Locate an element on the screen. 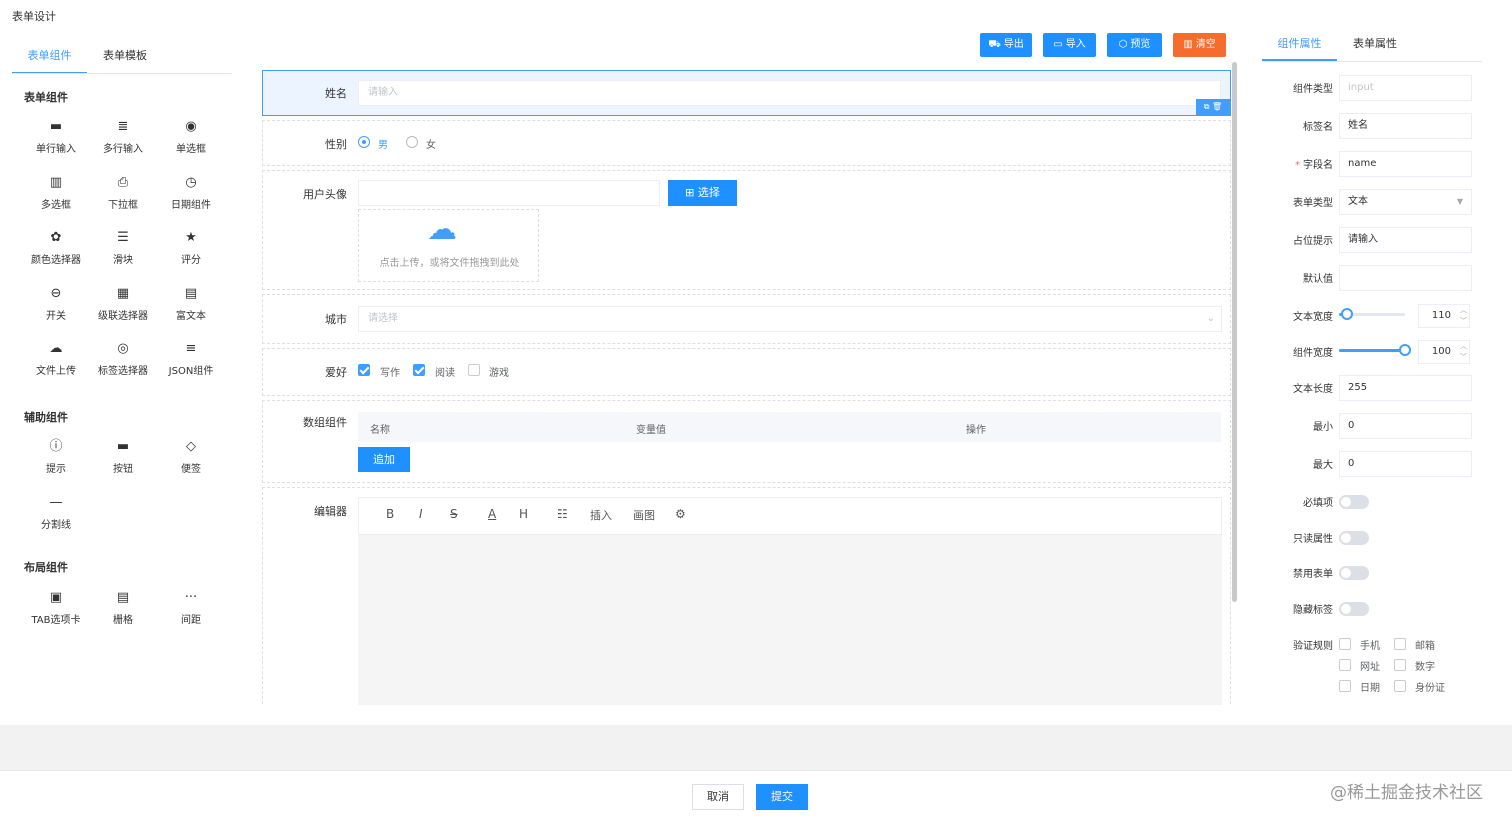 This screenshot has height=822, width=1512. draw-button: 画图 is located at coordinates (644, 515).